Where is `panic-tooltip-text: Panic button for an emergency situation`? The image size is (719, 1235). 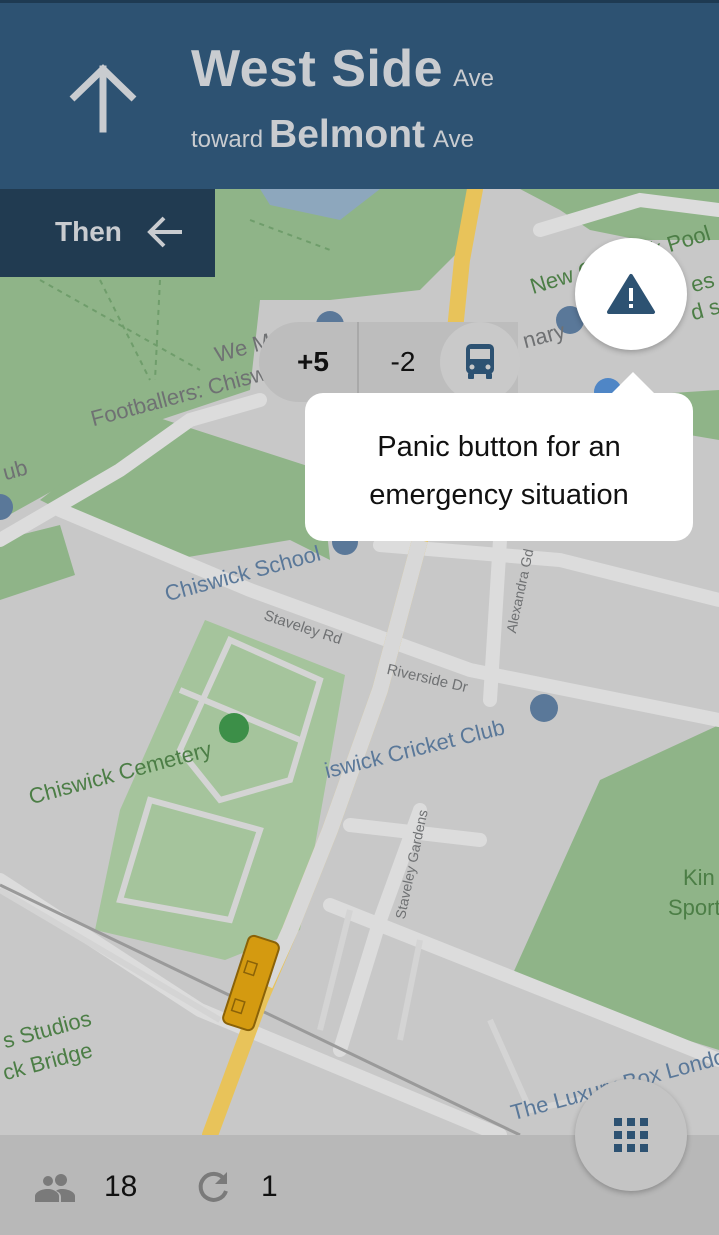 panic-tooltip-text: Panic button for an emergency situation is located at coordinates (499, 471).